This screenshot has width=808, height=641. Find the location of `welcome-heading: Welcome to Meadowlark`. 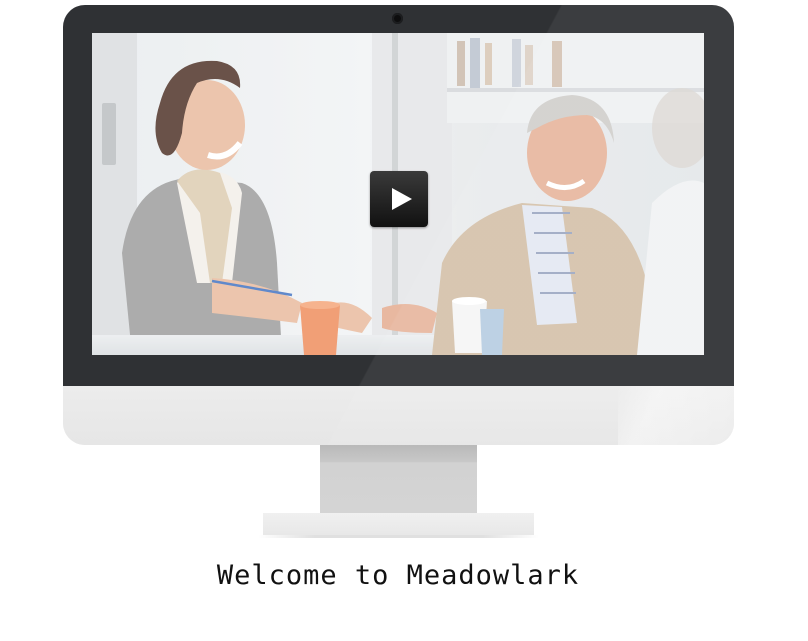

welcome-heading: Welcome to Meadowlark is located at coordinates (398, 575).